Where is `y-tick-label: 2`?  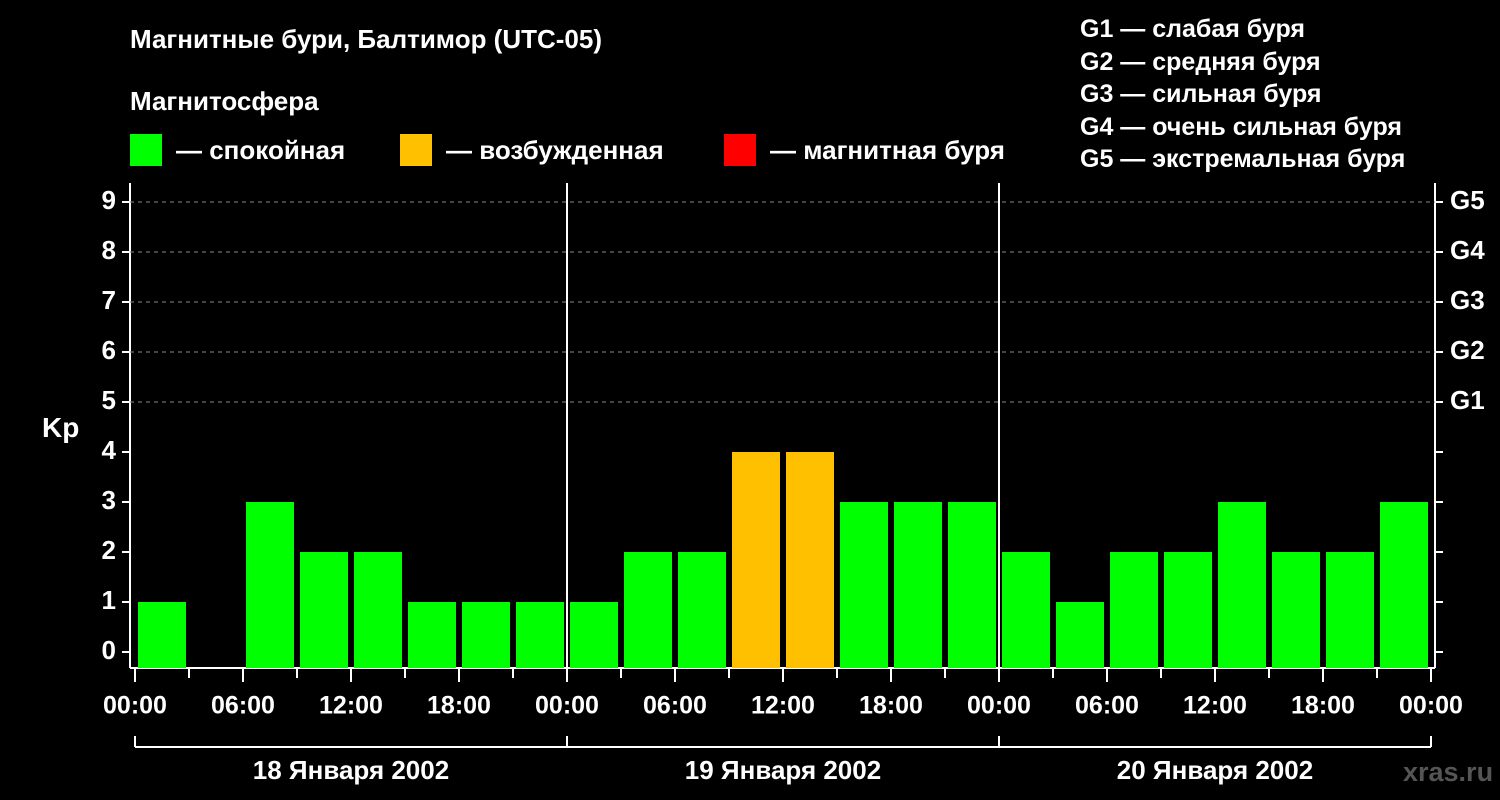 y-tick-label: 2 is located at coordinates (109, 550).